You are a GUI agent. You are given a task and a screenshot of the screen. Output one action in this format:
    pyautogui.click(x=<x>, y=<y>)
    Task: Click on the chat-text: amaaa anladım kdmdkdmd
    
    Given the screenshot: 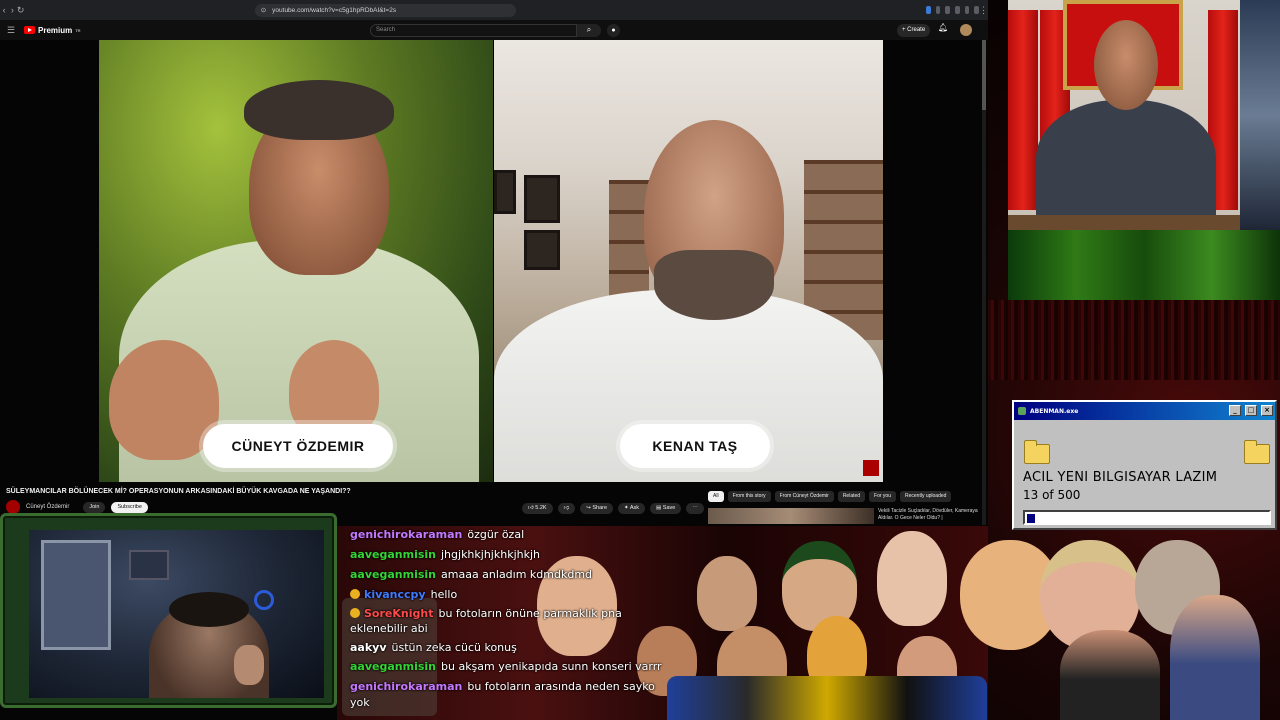 What is the action you would take?
    pyautogui.click(x=517, y=574)
    